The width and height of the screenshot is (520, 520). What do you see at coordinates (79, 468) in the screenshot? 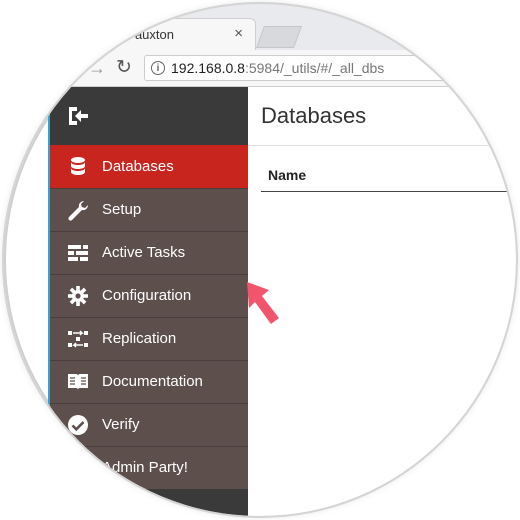
I see `party-icon` at bounding box center [79, 468].